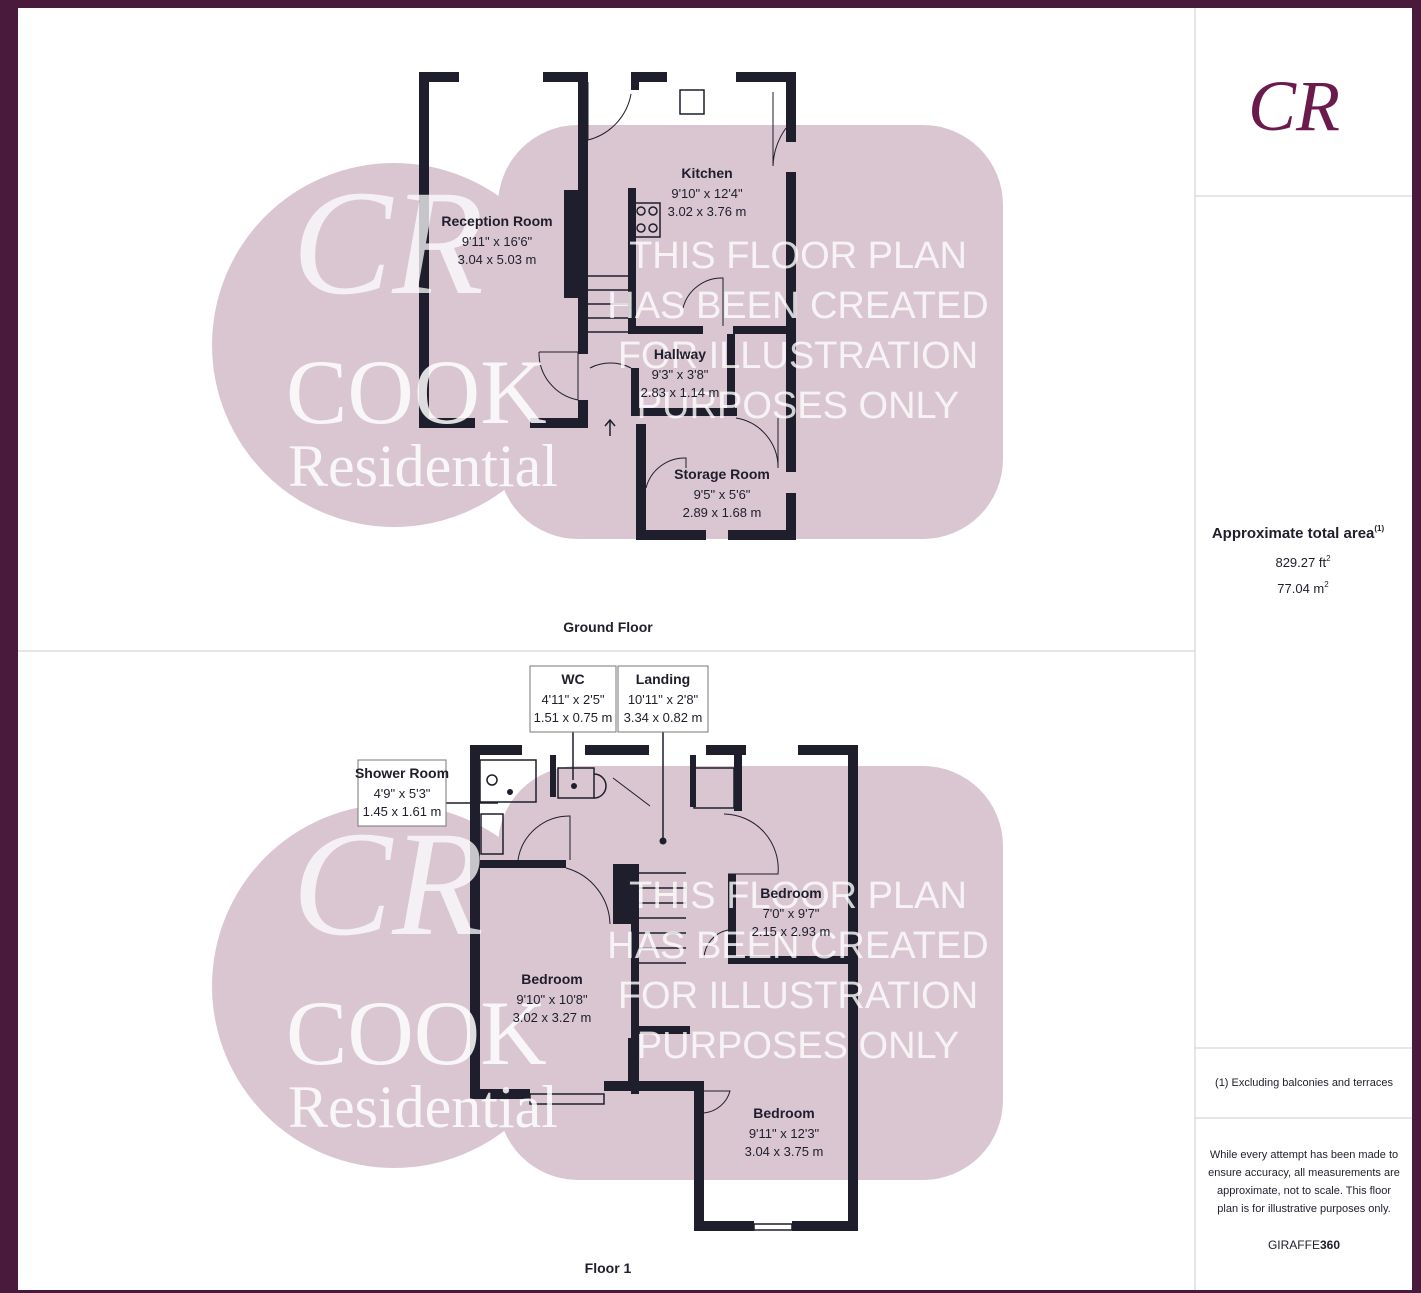 The height and width of the screenshot is (1293, 1421). What do you see at coordinates (608, 1268) in the screenshot?
I see `floor-label-floor-1: Floor 1` at bounding box center [608, 1268].